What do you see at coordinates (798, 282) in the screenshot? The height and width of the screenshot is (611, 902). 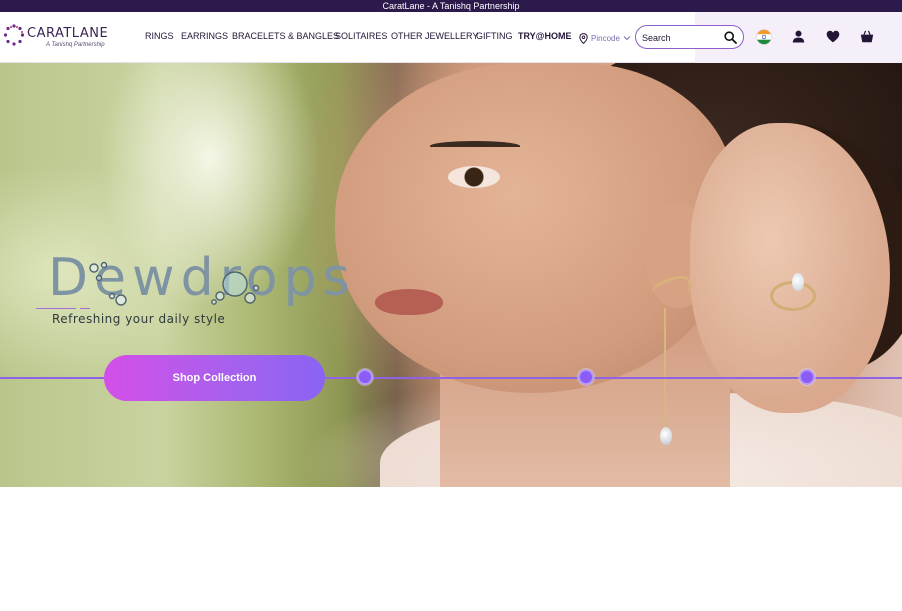 I see `ring-gem` at bounding box center [798, 282].